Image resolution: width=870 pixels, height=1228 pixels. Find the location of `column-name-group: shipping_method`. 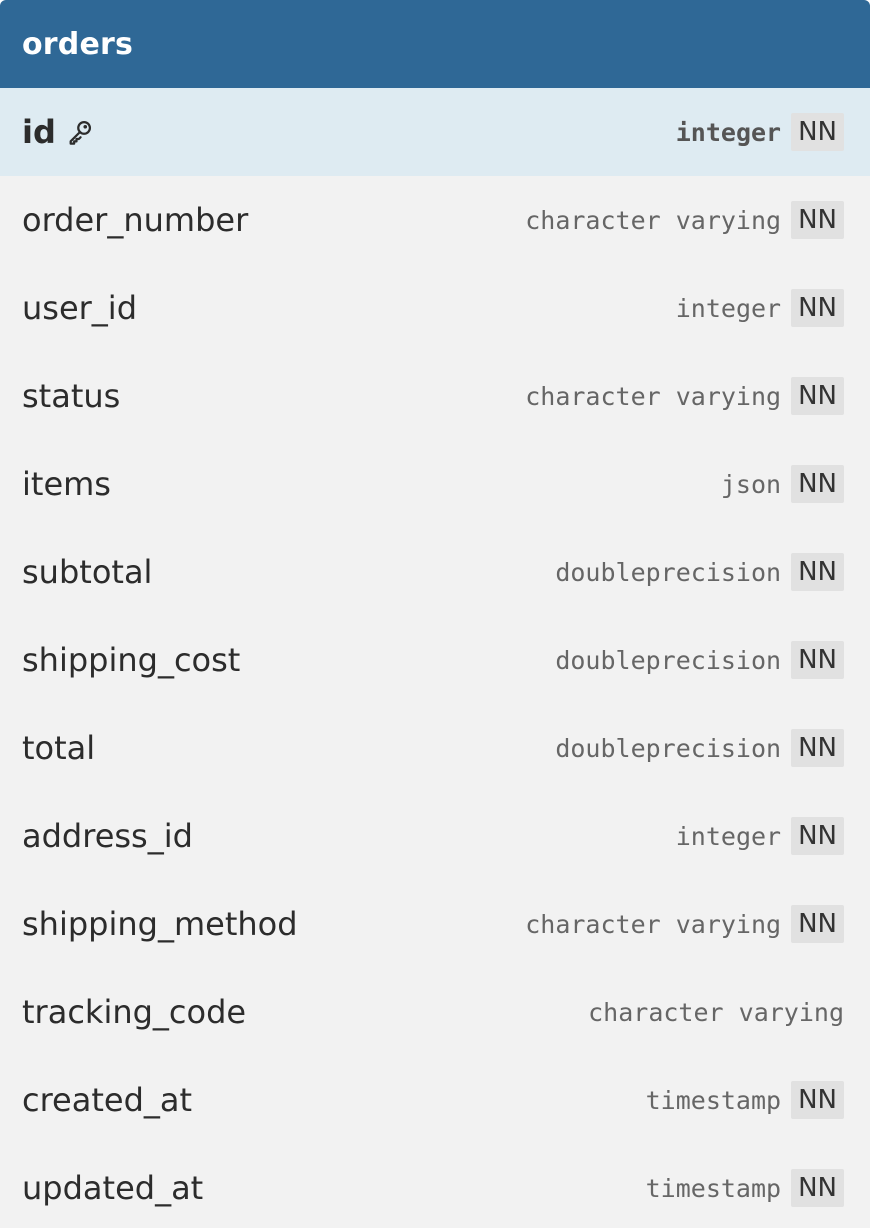

column-name-group: shipping_method is located at coordinates (160, 924).